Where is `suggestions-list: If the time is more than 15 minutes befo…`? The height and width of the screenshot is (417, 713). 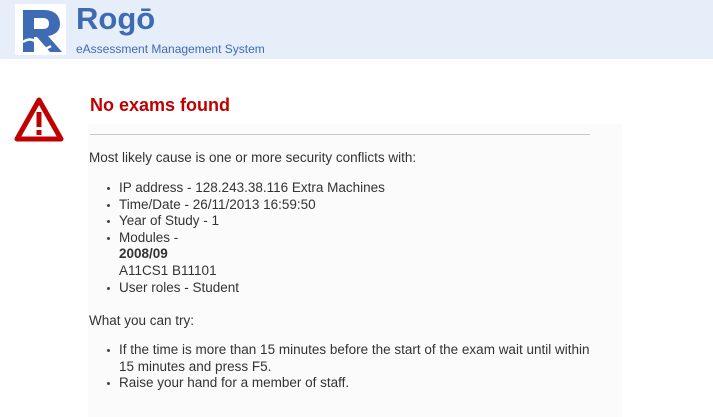
suggestions-list: If the time is more than 15 minutes befo… is located at coordinates (348, 367).